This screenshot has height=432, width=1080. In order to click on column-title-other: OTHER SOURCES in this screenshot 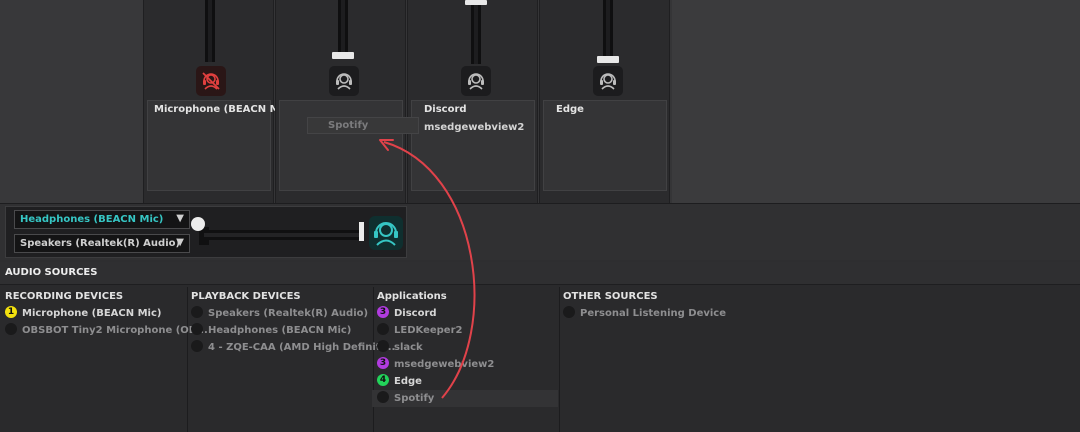, I will do `click(610, 296)`.